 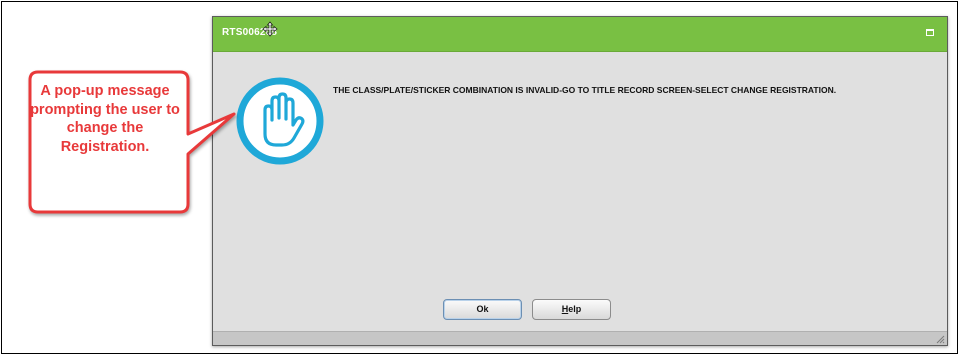 What do you see at coordinates (571, 309) in the screenshot?
I see `help-button: Help` at bounding box center [571, 309].